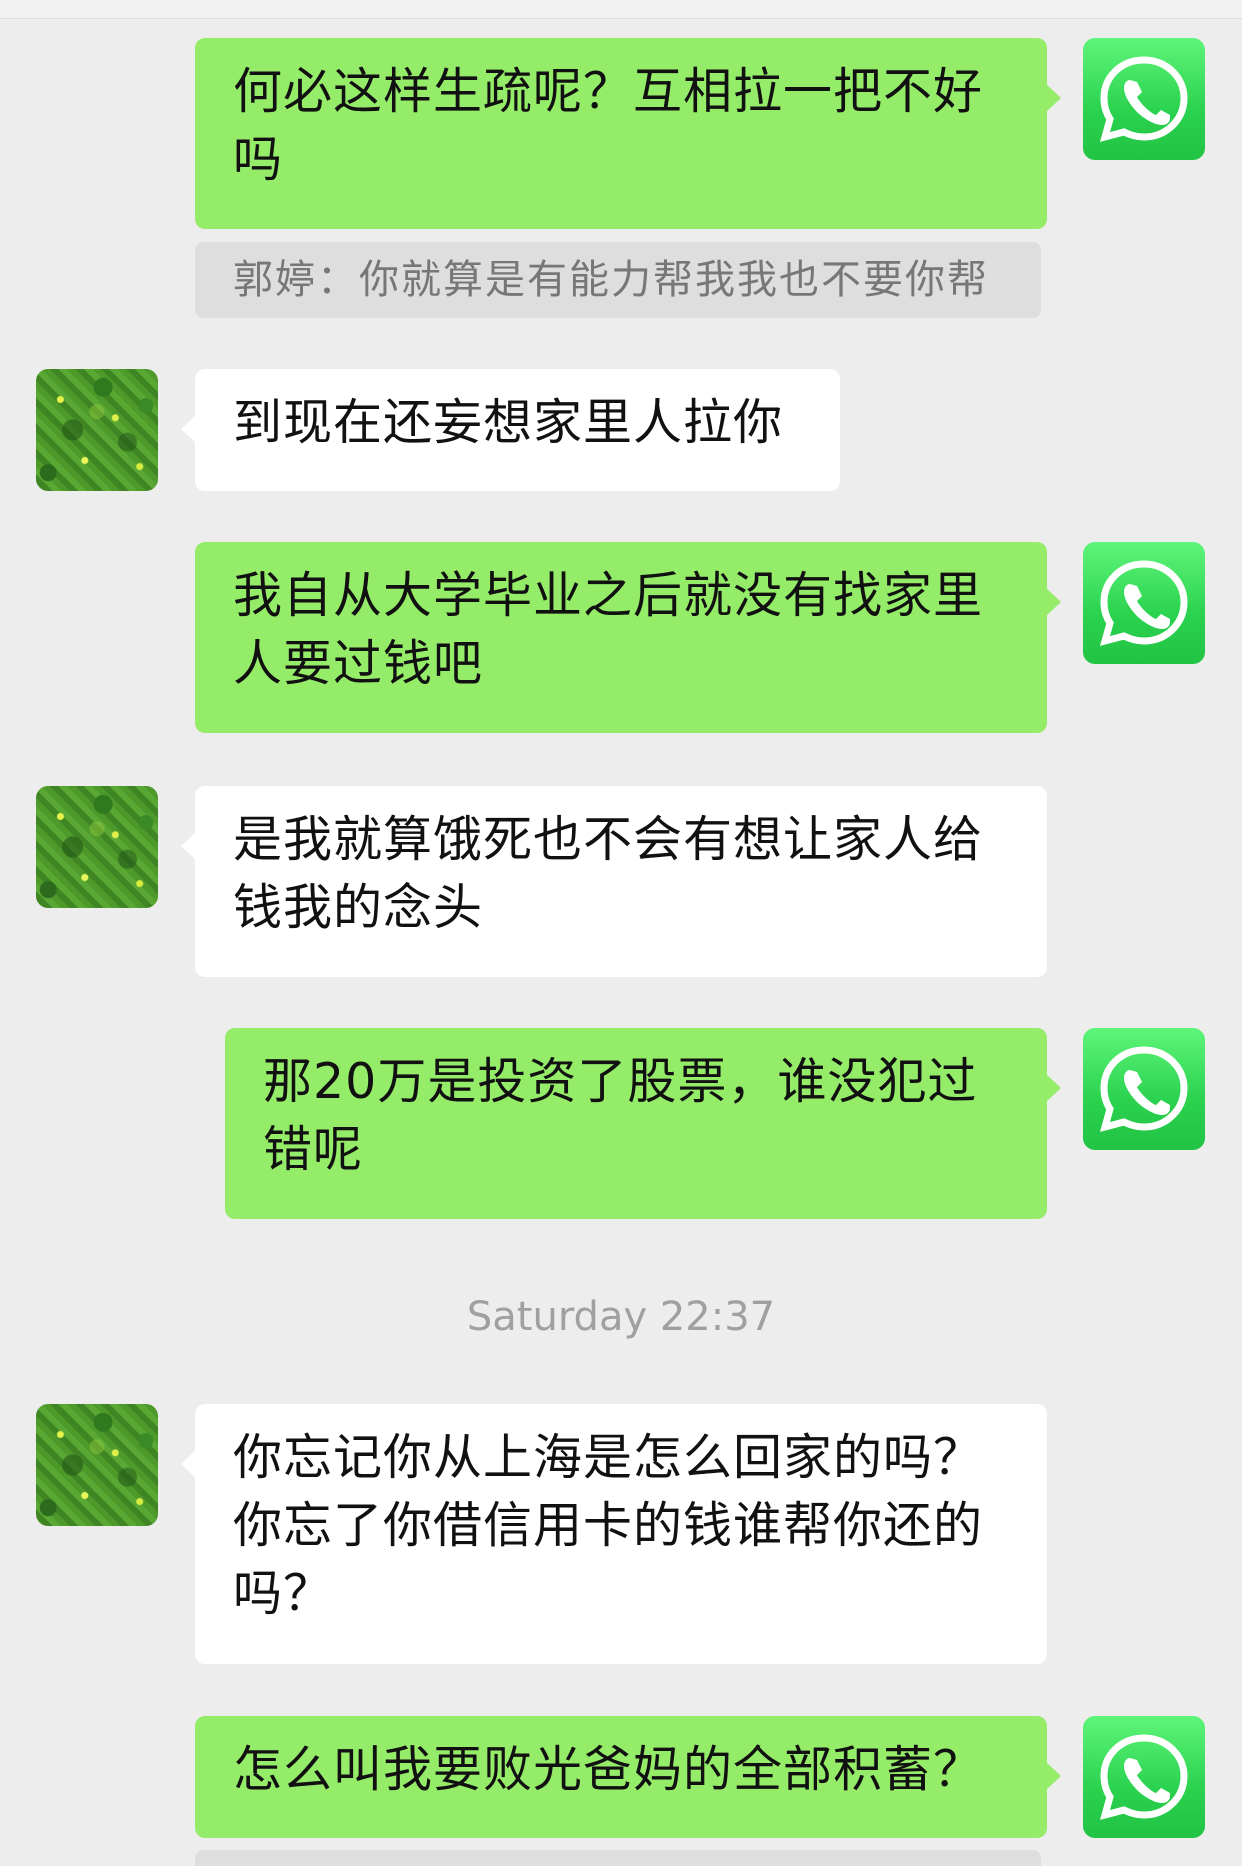 This screenshot has width=1242, height=1866. Describe the element at coordinates (614, 881) in the screenshot. I see `message-bubble-received: 是我就算饿死也不会有想让家人给钱我的念头` at that location.